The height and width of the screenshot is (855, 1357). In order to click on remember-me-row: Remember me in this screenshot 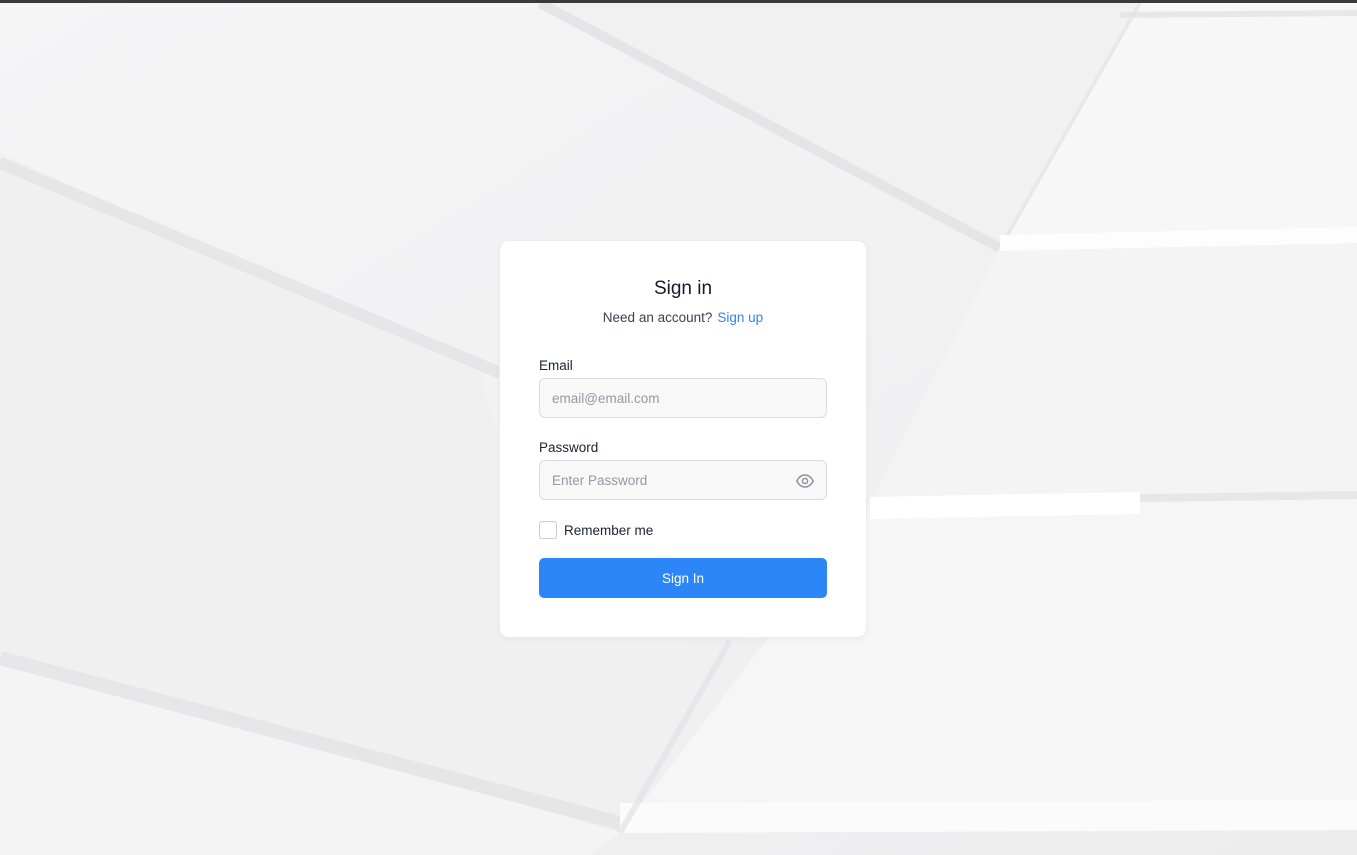, I will do `click(596, 530)`.